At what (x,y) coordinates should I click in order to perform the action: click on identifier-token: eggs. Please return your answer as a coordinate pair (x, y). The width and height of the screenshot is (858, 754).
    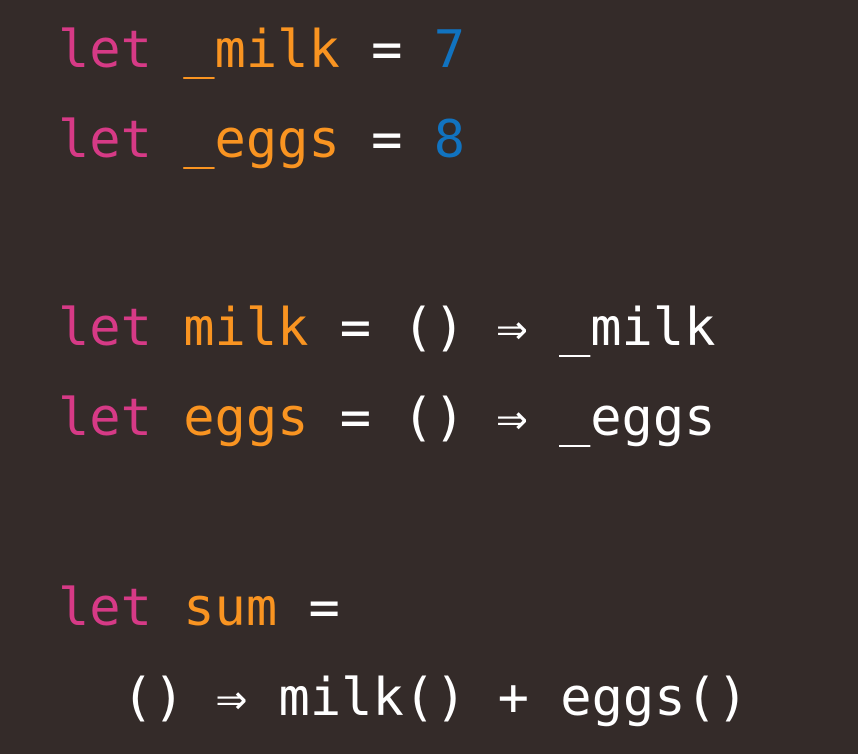
    Looking at the image, I should click on (246, 418).